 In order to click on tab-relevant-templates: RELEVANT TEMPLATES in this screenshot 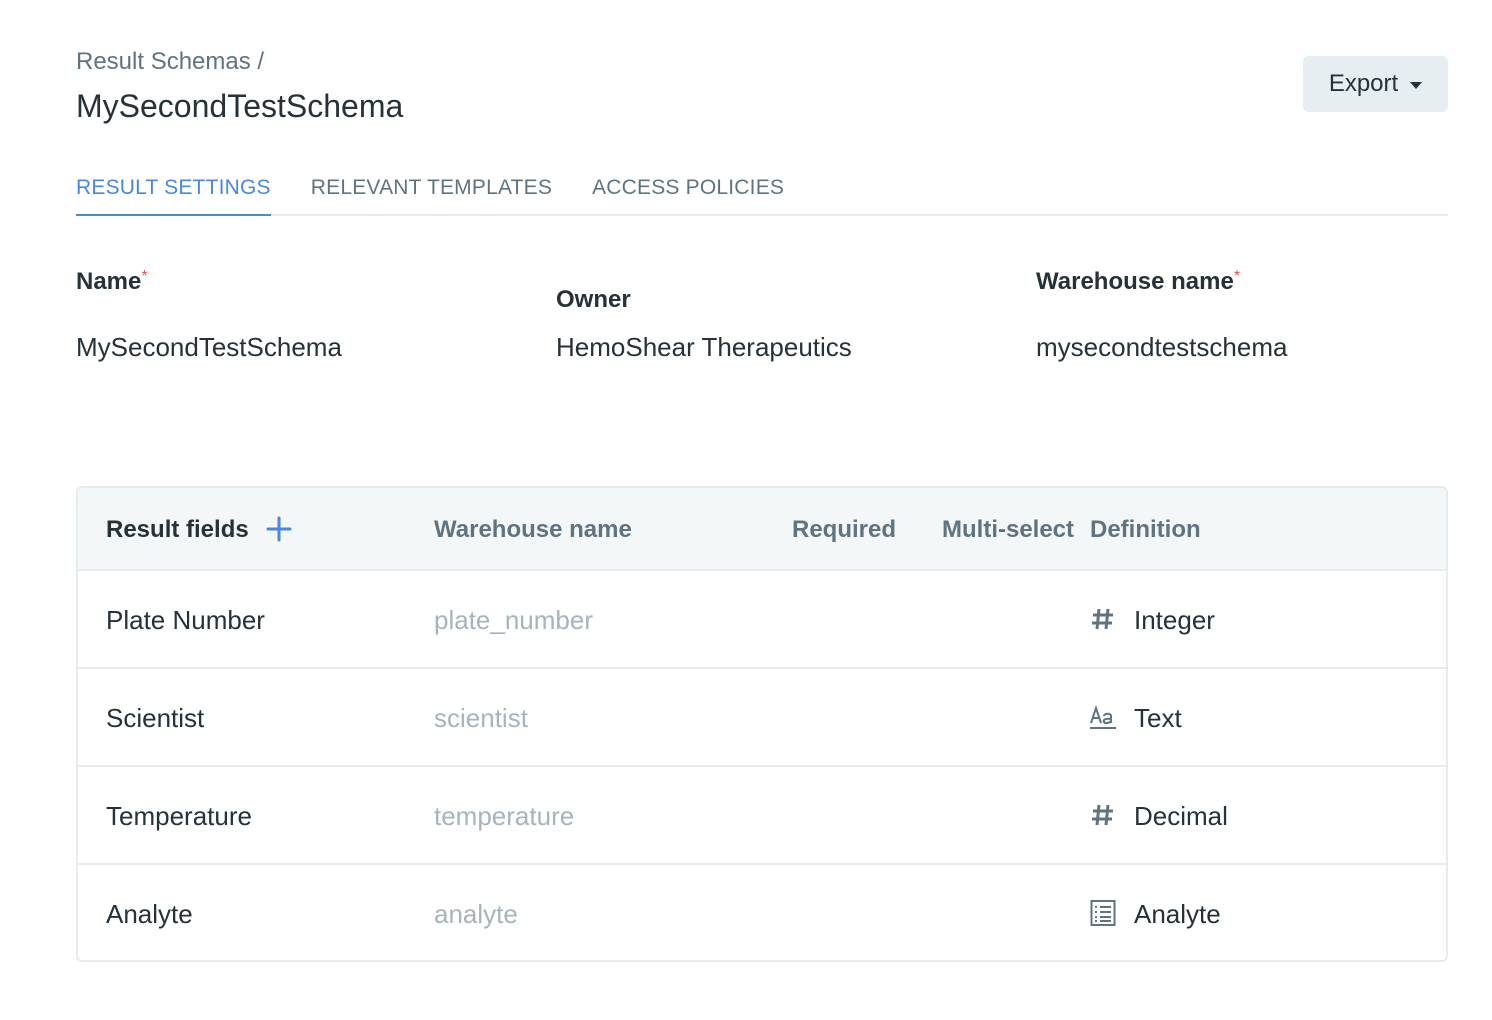, I will do `click(431, 193)`.